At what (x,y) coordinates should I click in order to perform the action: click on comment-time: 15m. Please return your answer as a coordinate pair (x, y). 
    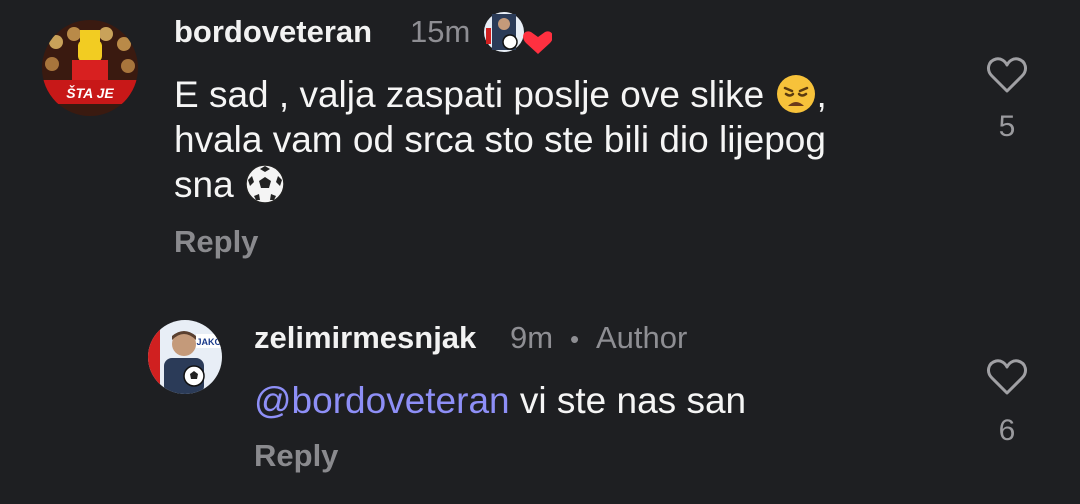
    Looking at the image, I should click on (440, 31).